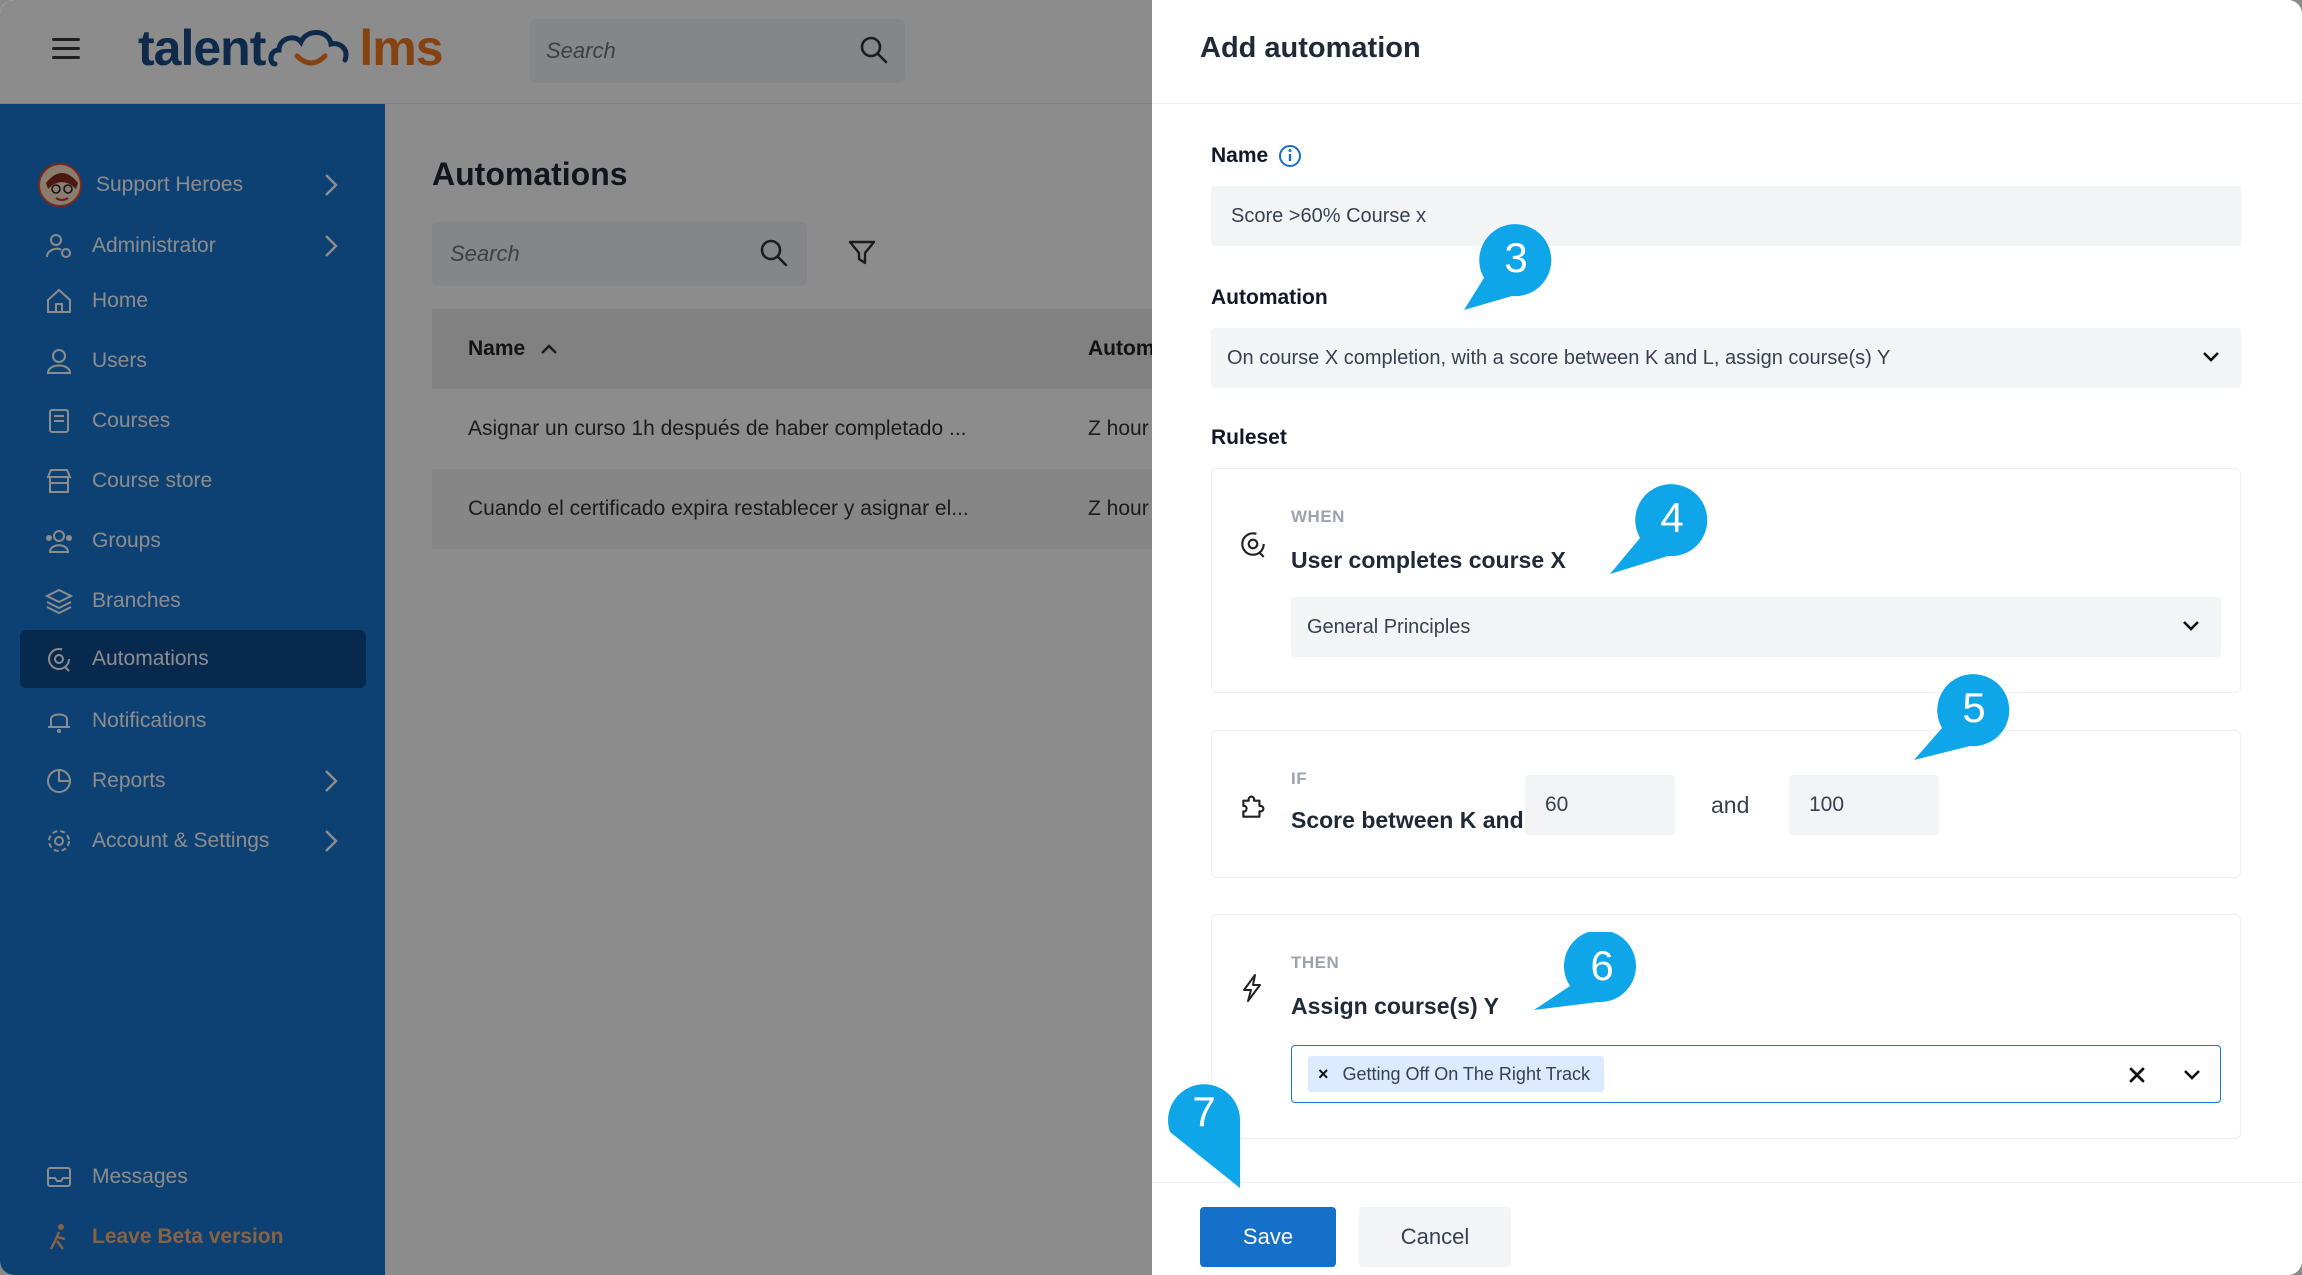  What do you see at coordinates (1253, 545) in the screenshot?
I see `automation-icon` at bounding box center [1253, 545].